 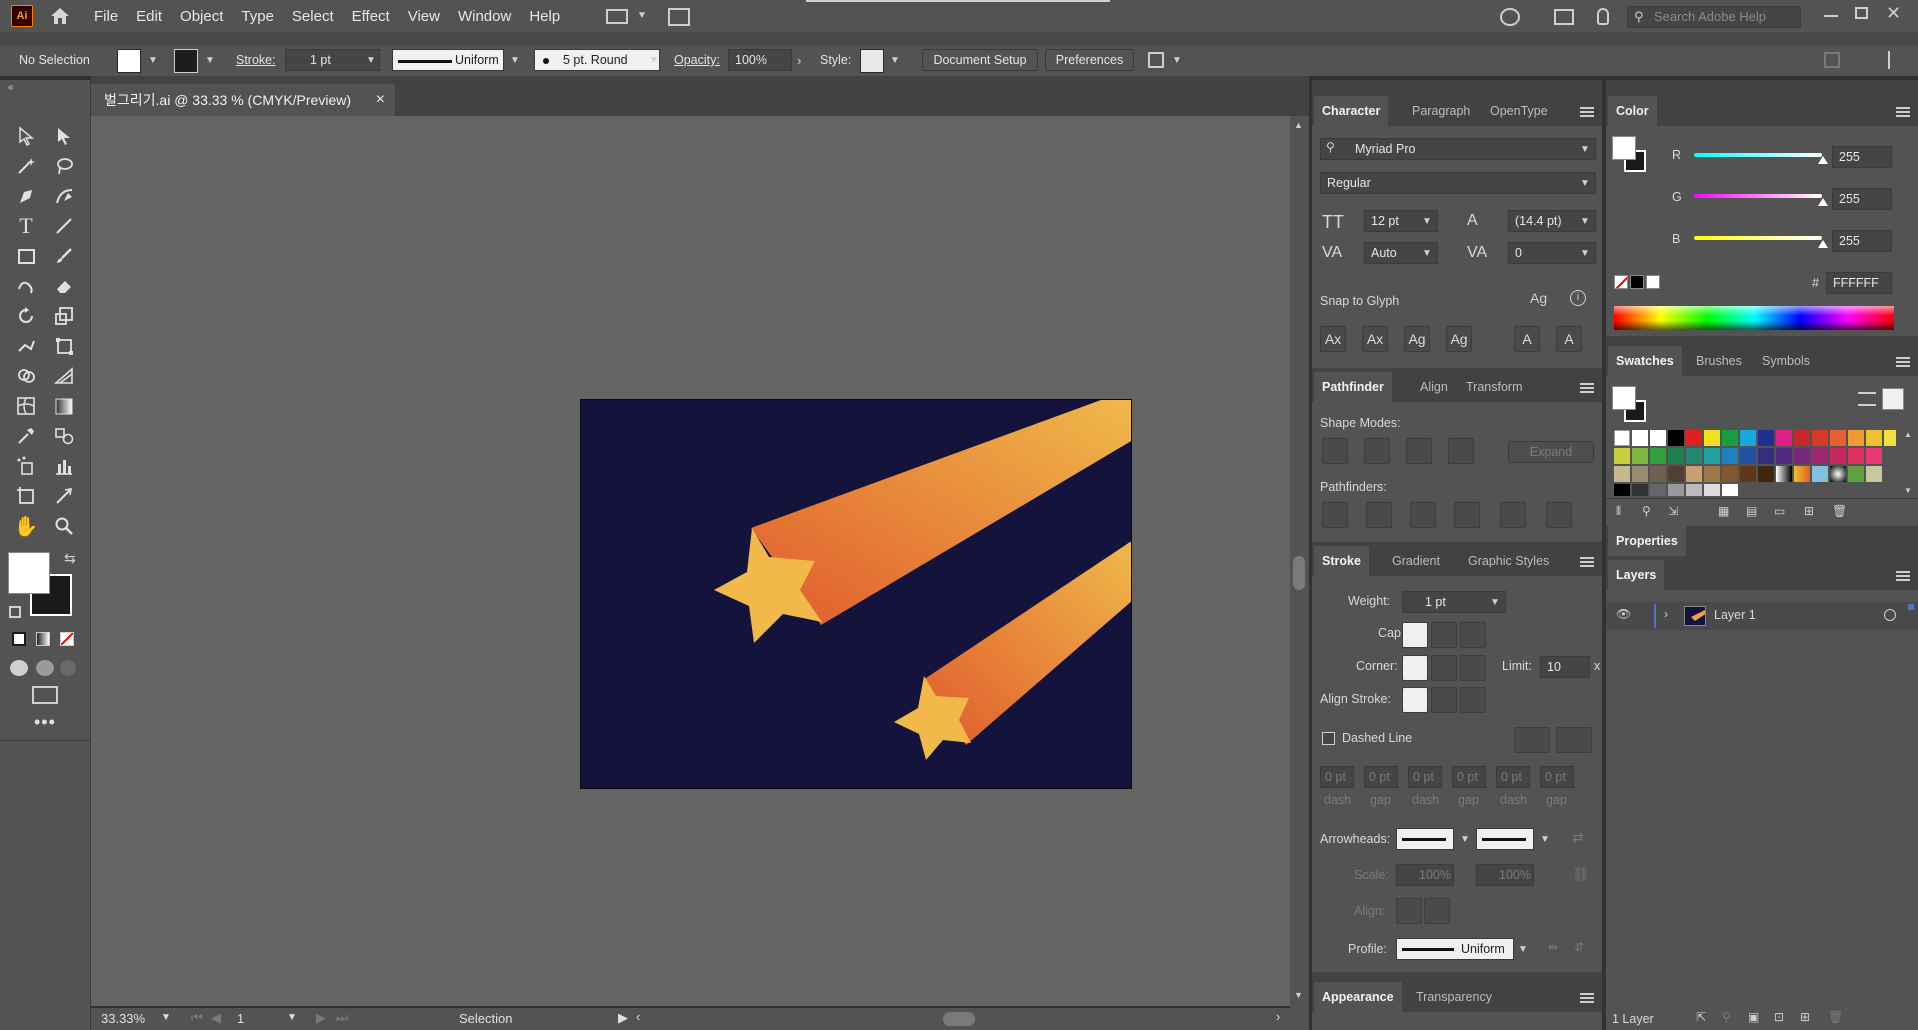 I want to click on align-inside-stroke-icon, so click(x=1444, y=700).